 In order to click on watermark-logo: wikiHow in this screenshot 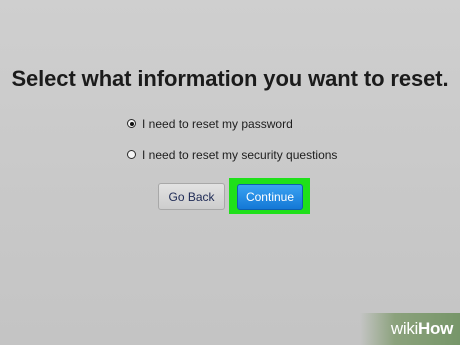, I will do `click(422, 329)`.